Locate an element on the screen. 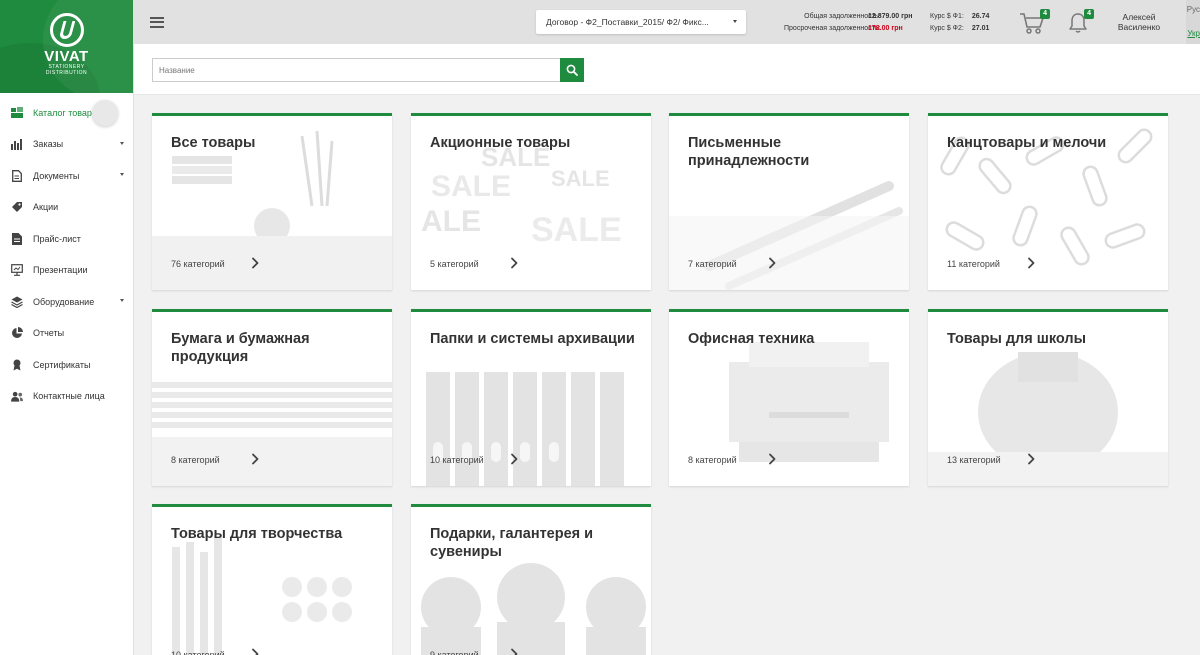 This screenshot has width=1200, height=655. layers-icon is located at coordinates (17, 302).